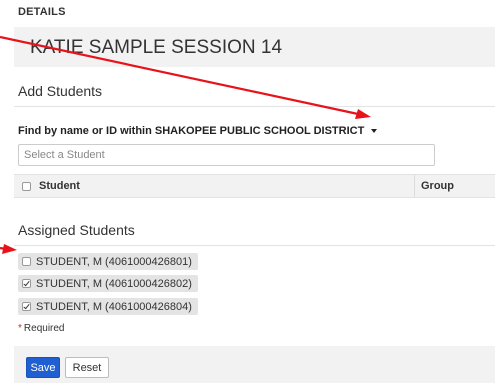 This screenshot has width=495, height=383. I want to click on save-button: Save, so click(43, 367).